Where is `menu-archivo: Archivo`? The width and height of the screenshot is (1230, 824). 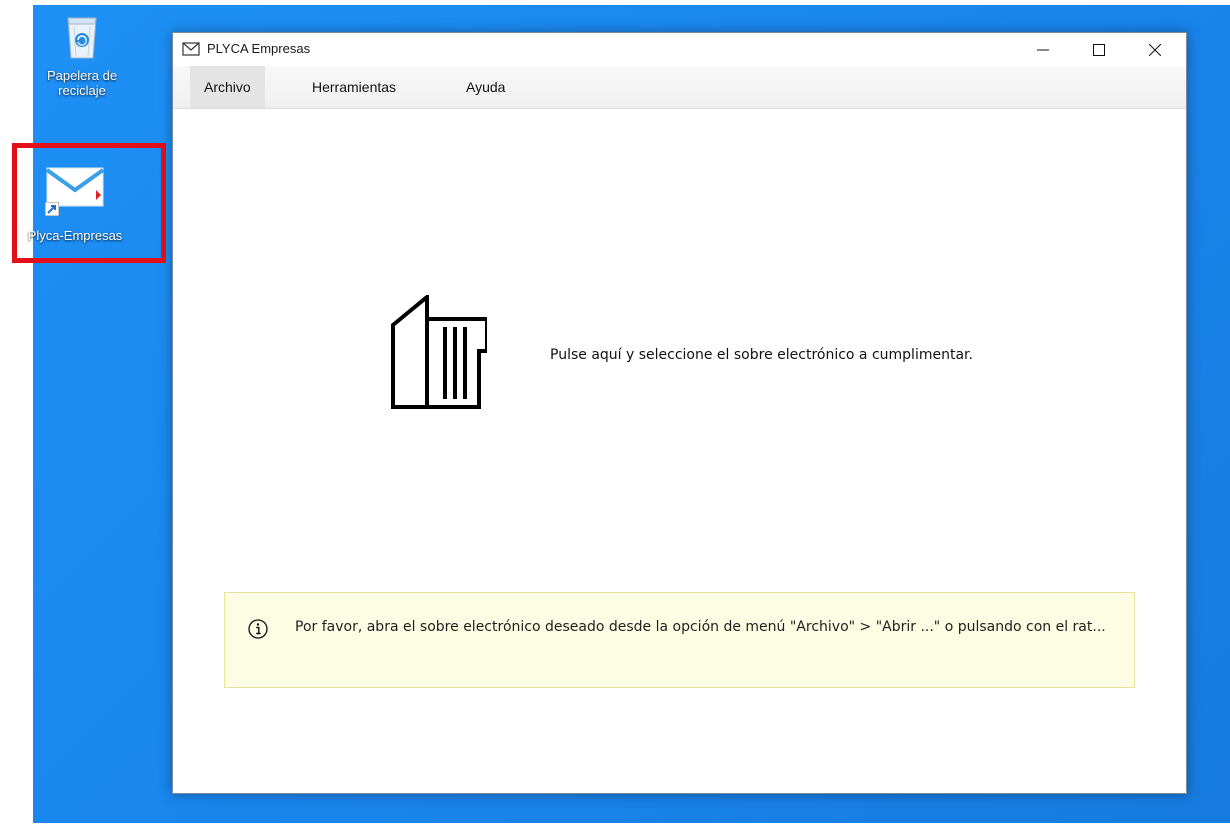 menu-archivo: Archivo is located at coordinates (227, 87).